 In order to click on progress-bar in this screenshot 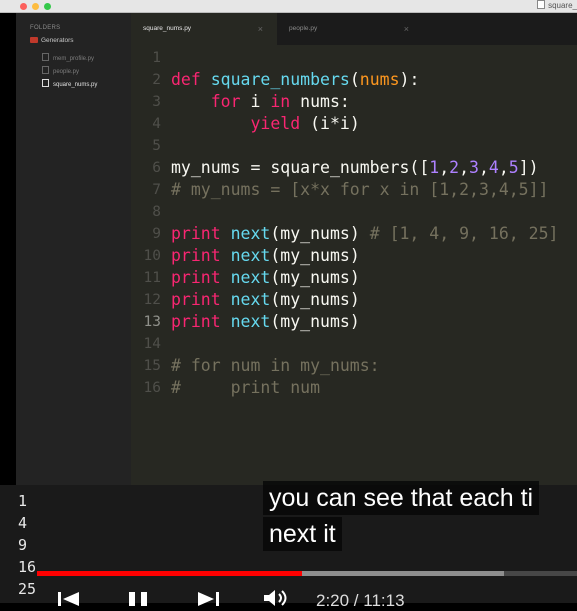, I will do `click(307, 573)`.